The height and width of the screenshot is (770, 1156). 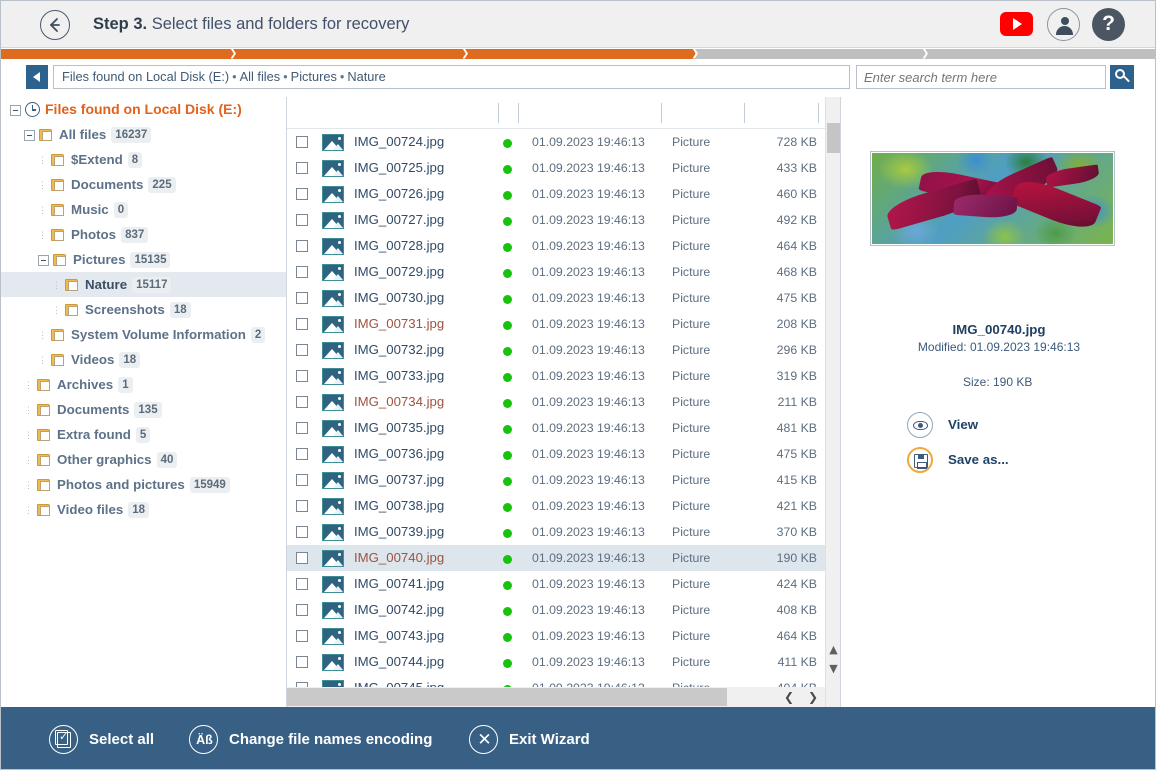 What do you see at coordinates (556, 113) in the screenshot?
I see `file-list-column-headers` at bounding box center [556, 113].